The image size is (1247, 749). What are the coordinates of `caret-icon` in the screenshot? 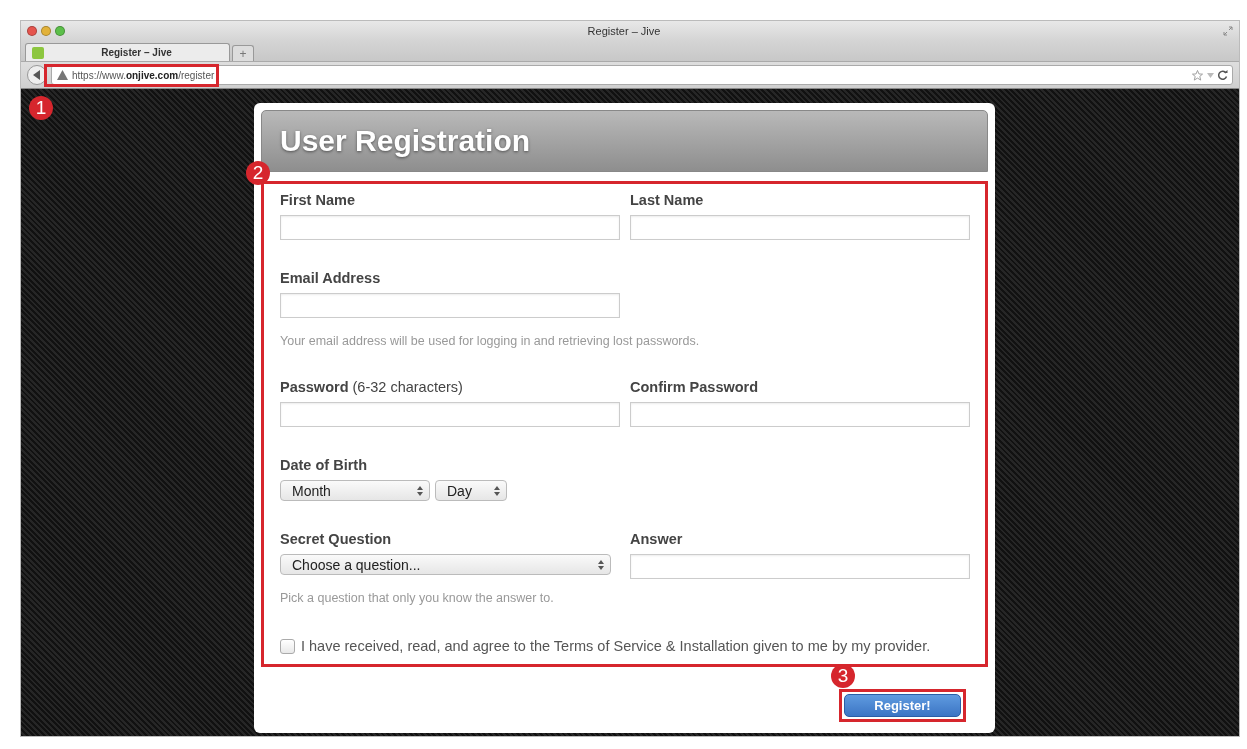 It's located at (1210, 75).